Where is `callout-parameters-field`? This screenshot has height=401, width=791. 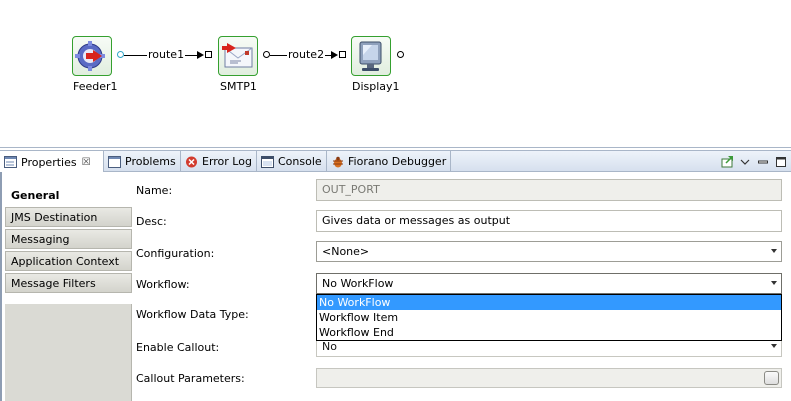
callout-parameters-field is located at coordinates (549, 378).